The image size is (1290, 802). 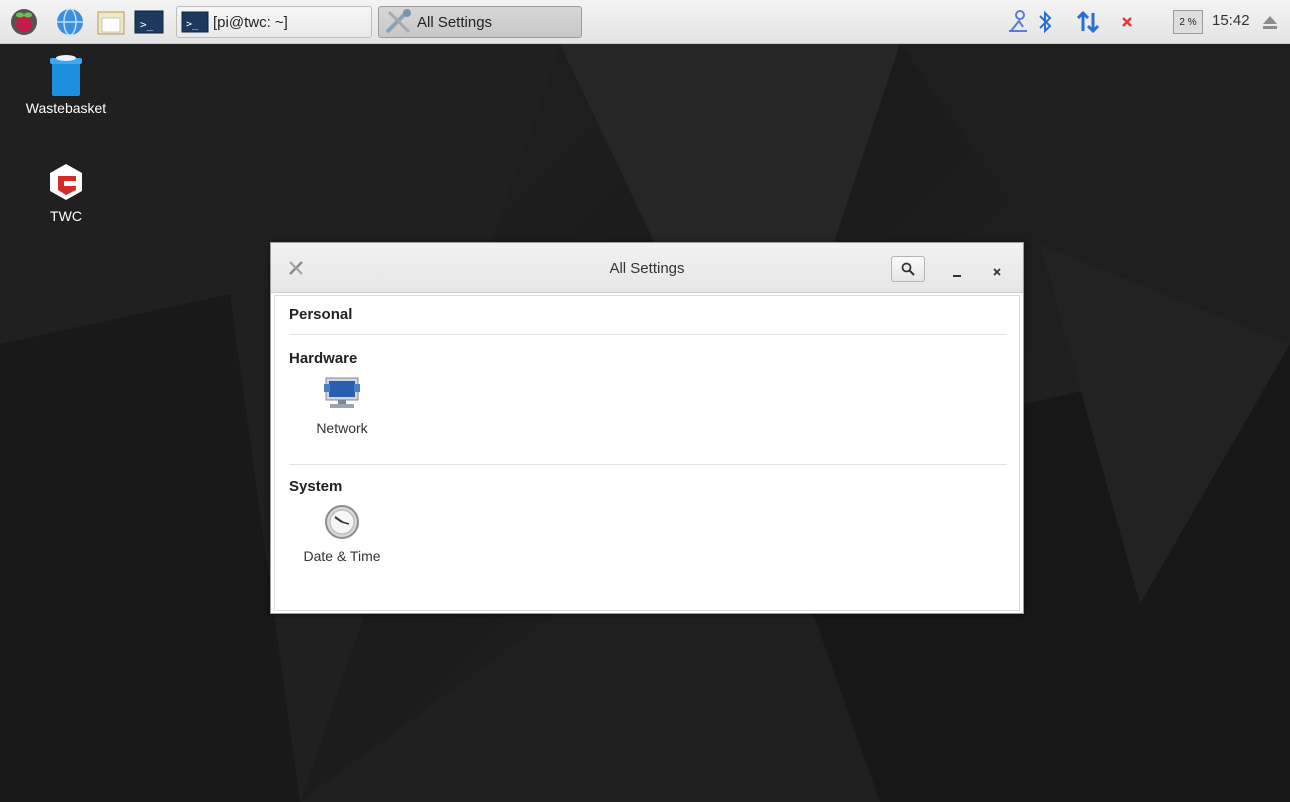 What do you see at coordinates (24, 22) in the screenshot?
I see `raspberry-menu-icon` at bounding box center [24, 22].